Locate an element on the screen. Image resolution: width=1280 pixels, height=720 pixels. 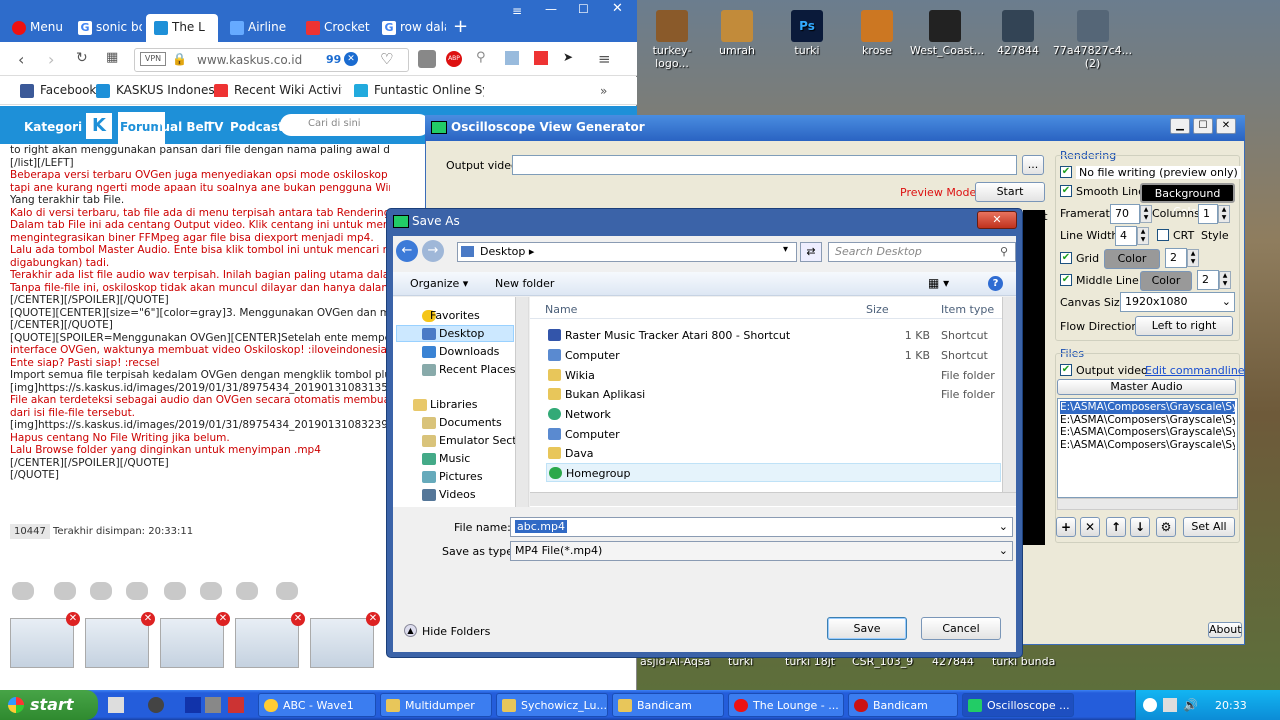
desktop-icon: krose is located at coordinates (877, 33).